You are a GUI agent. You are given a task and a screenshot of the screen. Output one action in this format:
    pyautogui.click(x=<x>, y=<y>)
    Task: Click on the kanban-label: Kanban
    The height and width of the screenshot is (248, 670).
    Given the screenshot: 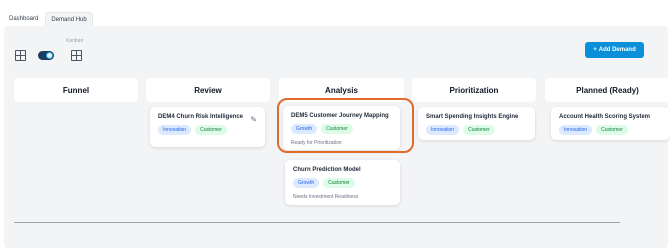 What is the action you would take?
    pyautogui.click(x=75, y=41)
    